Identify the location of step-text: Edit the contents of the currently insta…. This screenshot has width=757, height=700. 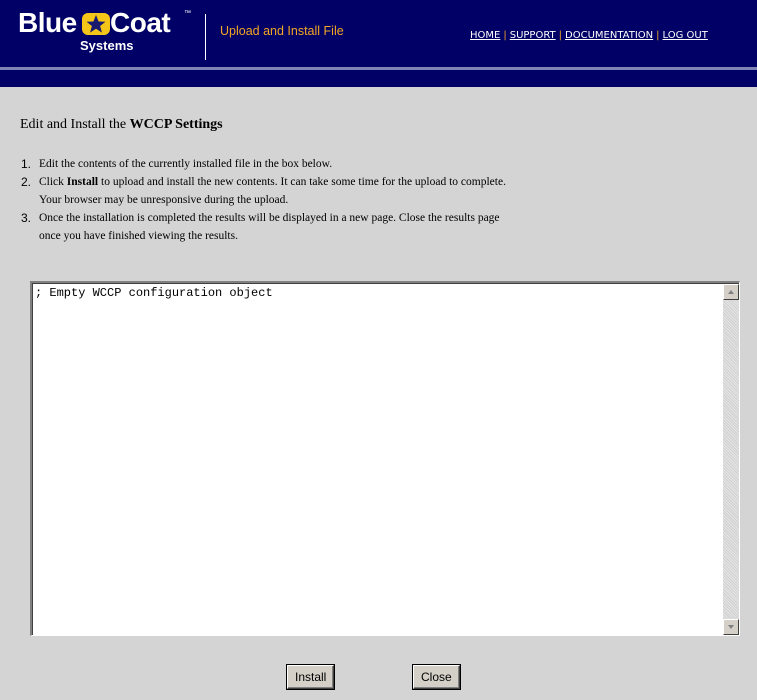
(186, 164).